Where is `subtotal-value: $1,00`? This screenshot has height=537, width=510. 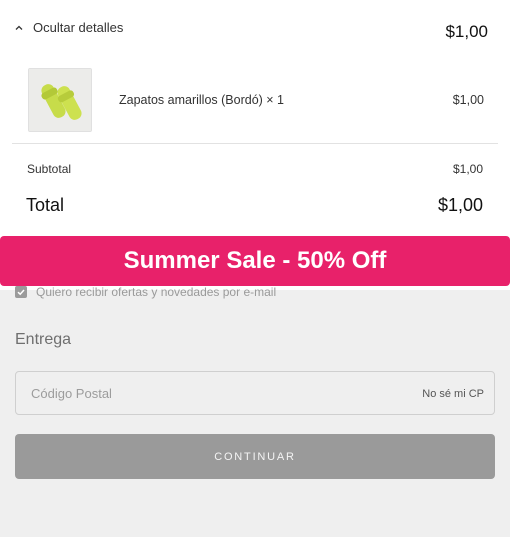
subtotal-value: $1,00 is located at coordinates (467, 169).